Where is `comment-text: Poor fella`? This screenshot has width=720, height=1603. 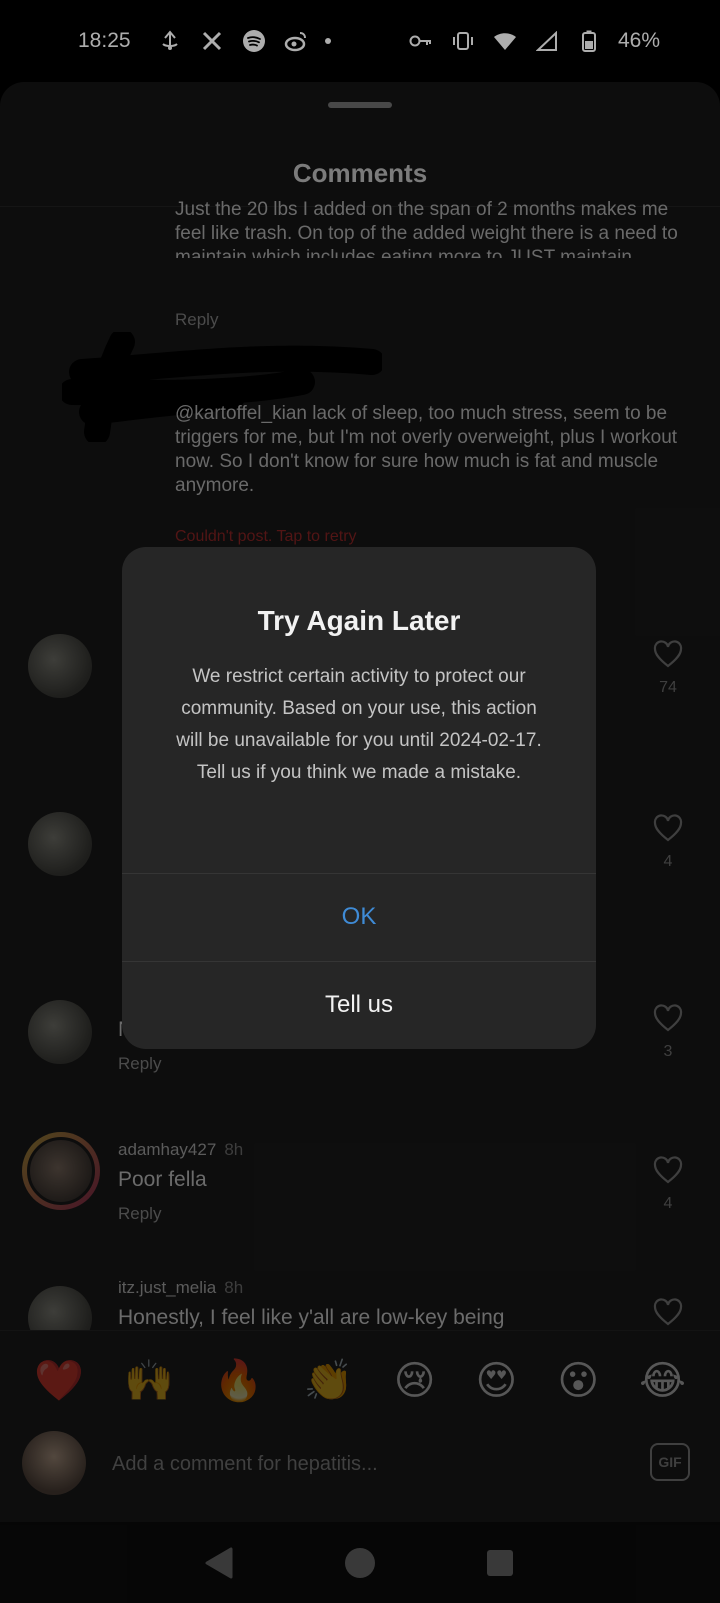 comment-text: Poor fella is located at coordinates (162, 1179).